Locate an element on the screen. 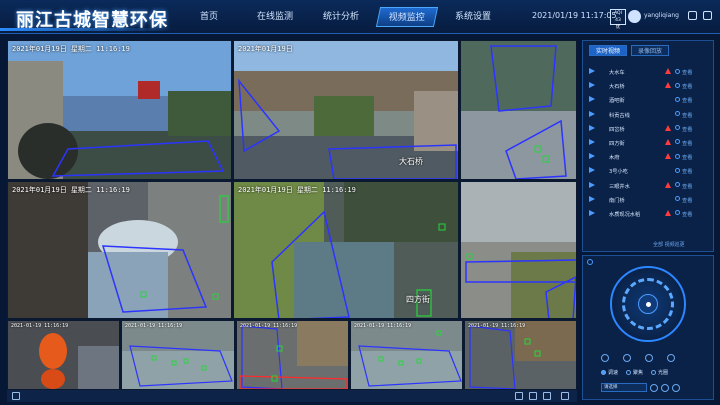 The image size is (720, 405). ptz-direction-dial is located at coordinates (648, 304).